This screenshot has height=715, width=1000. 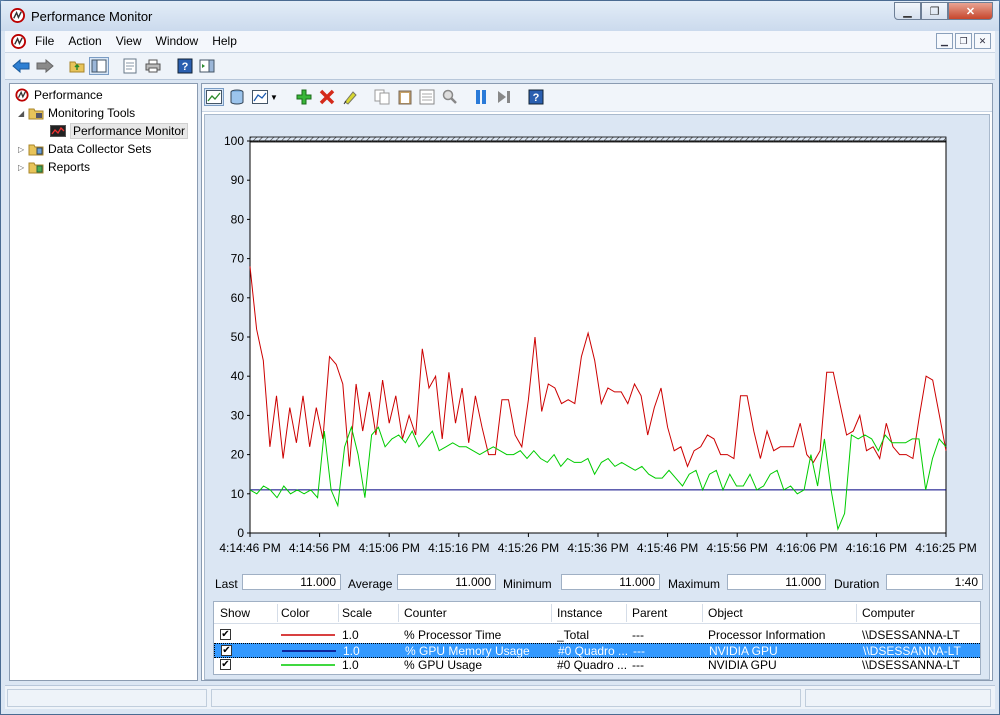 I want to click on child-minimize-button: ▁, so click(x=944, y=41).